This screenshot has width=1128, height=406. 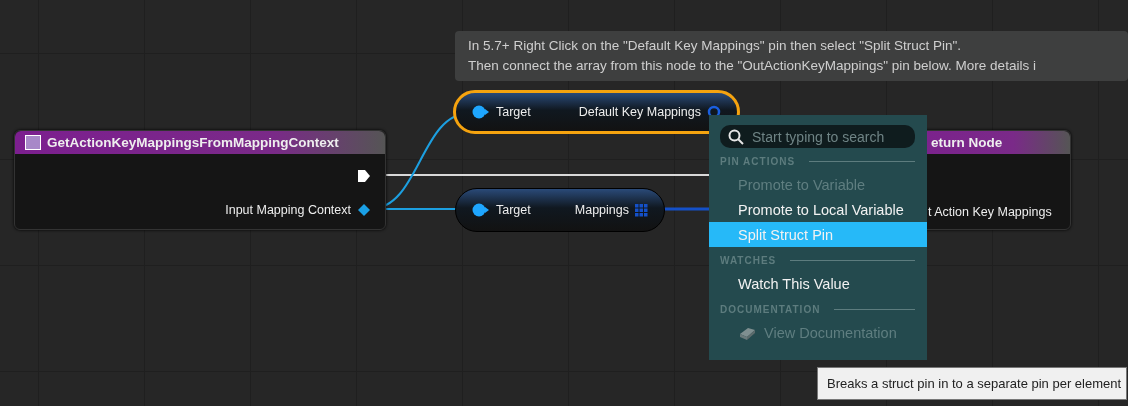 What do you see at coordinates (817, 136) in the screenshot?
I see `search-field: Start typing to search` at bounding box center [817, 136].